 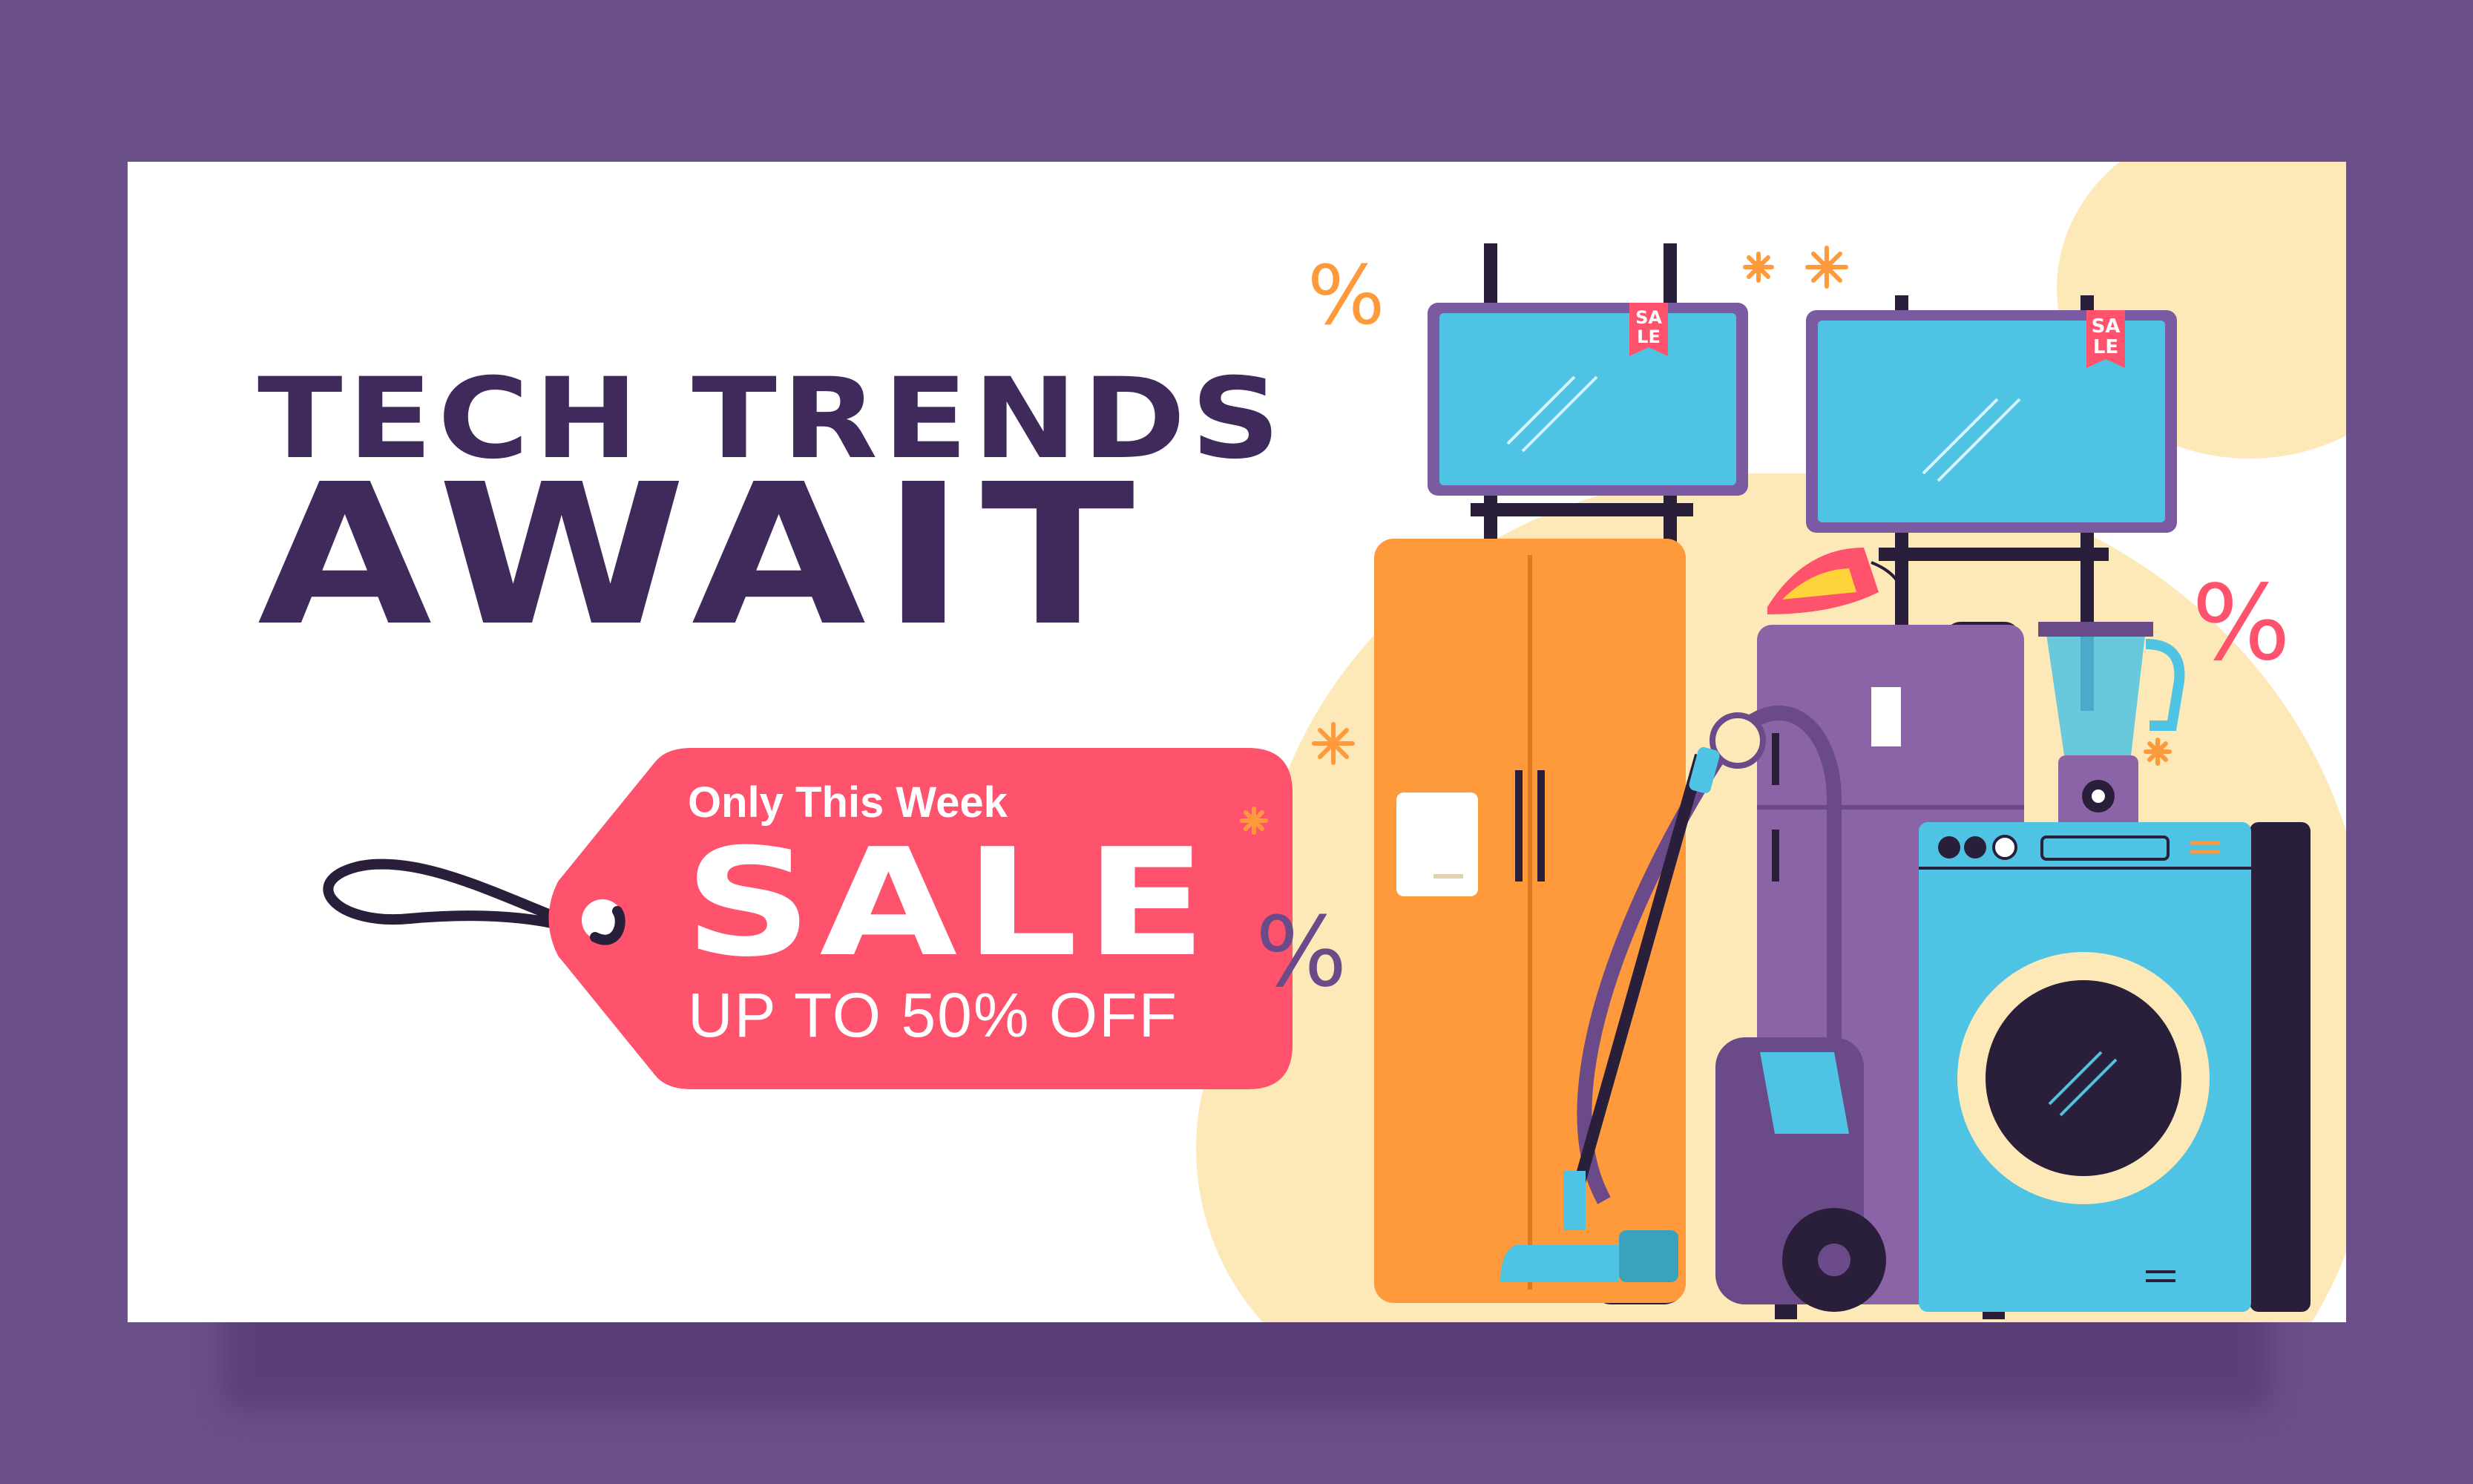 What do you see at coordinates (1648, 317) in the screenshot?
I see `tv-left-sticker-top: SA` at bounding box center [1648, 317].